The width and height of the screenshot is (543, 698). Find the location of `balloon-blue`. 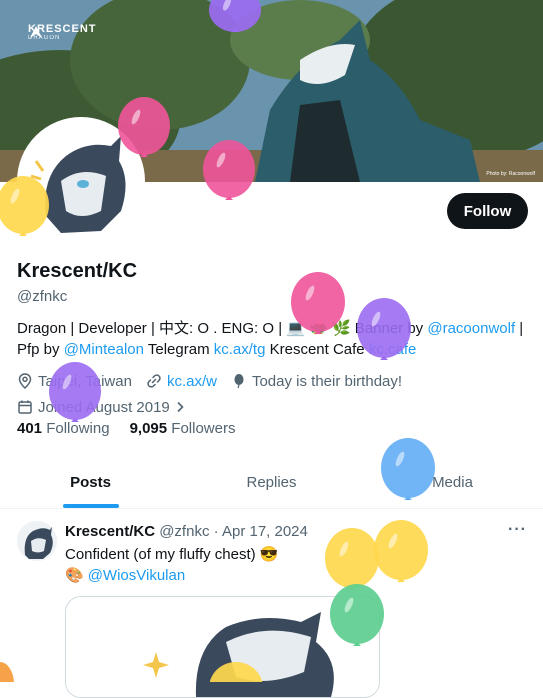

balloon-blue is located at coordinates (408, 469).